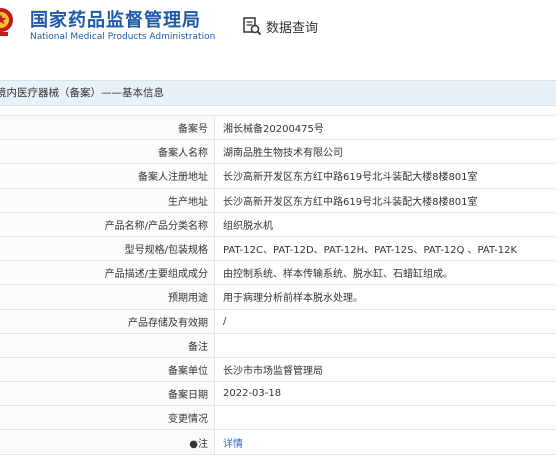  What do you see at coordinates (107, 321) in the screenshot?
I see `field-label: 产品存储及有效期` at bounding box center [107, 321].